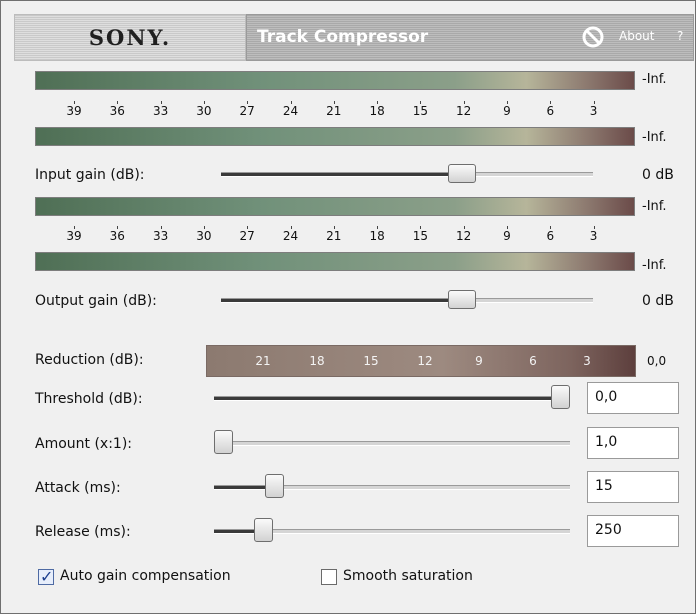 This screenshot has height=614, width=696. I want to click on input-meter-scale: 39 36 33 30 27 24 21 18 15 12 9 6 3, so click(348, 113).